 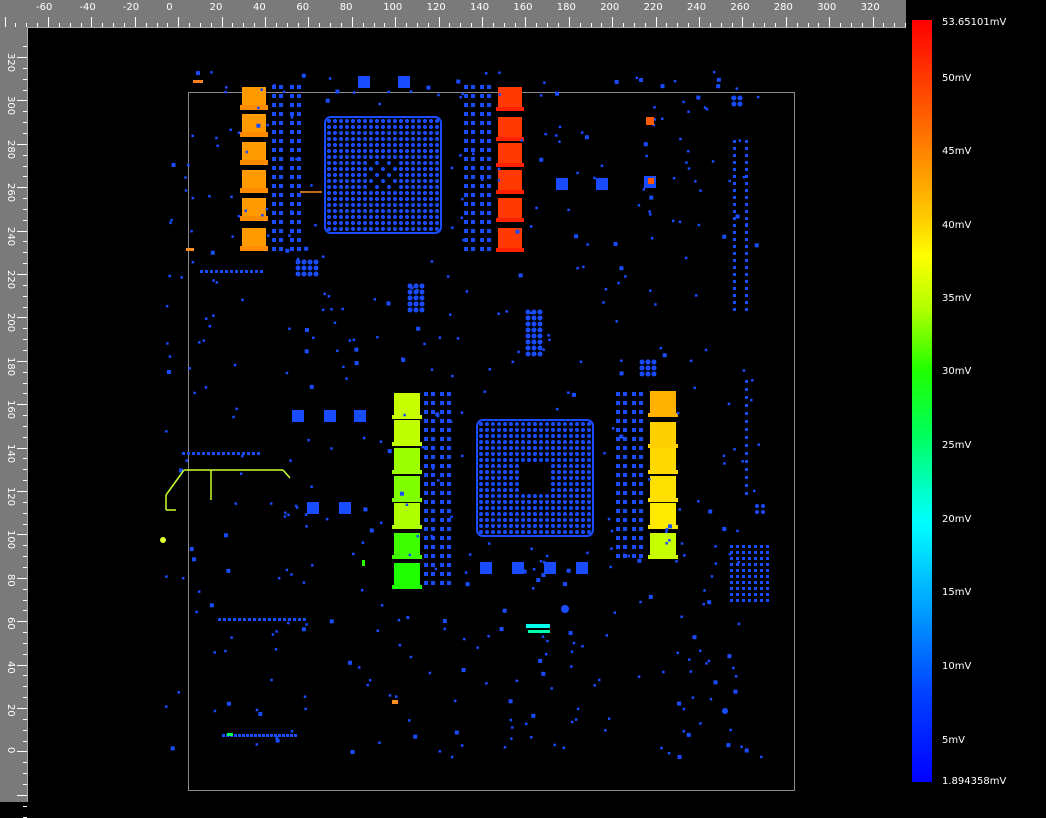 I want to click on hot-spot, so click(x=539, y=631).